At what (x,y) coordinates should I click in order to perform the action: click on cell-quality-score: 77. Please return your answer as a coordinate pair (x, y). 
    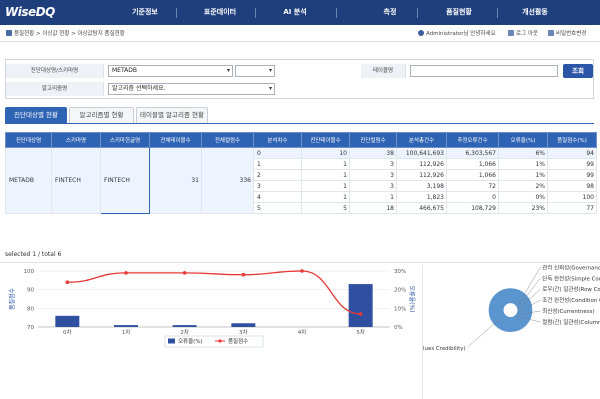
    Looking at the image, I should click on (572, 208).